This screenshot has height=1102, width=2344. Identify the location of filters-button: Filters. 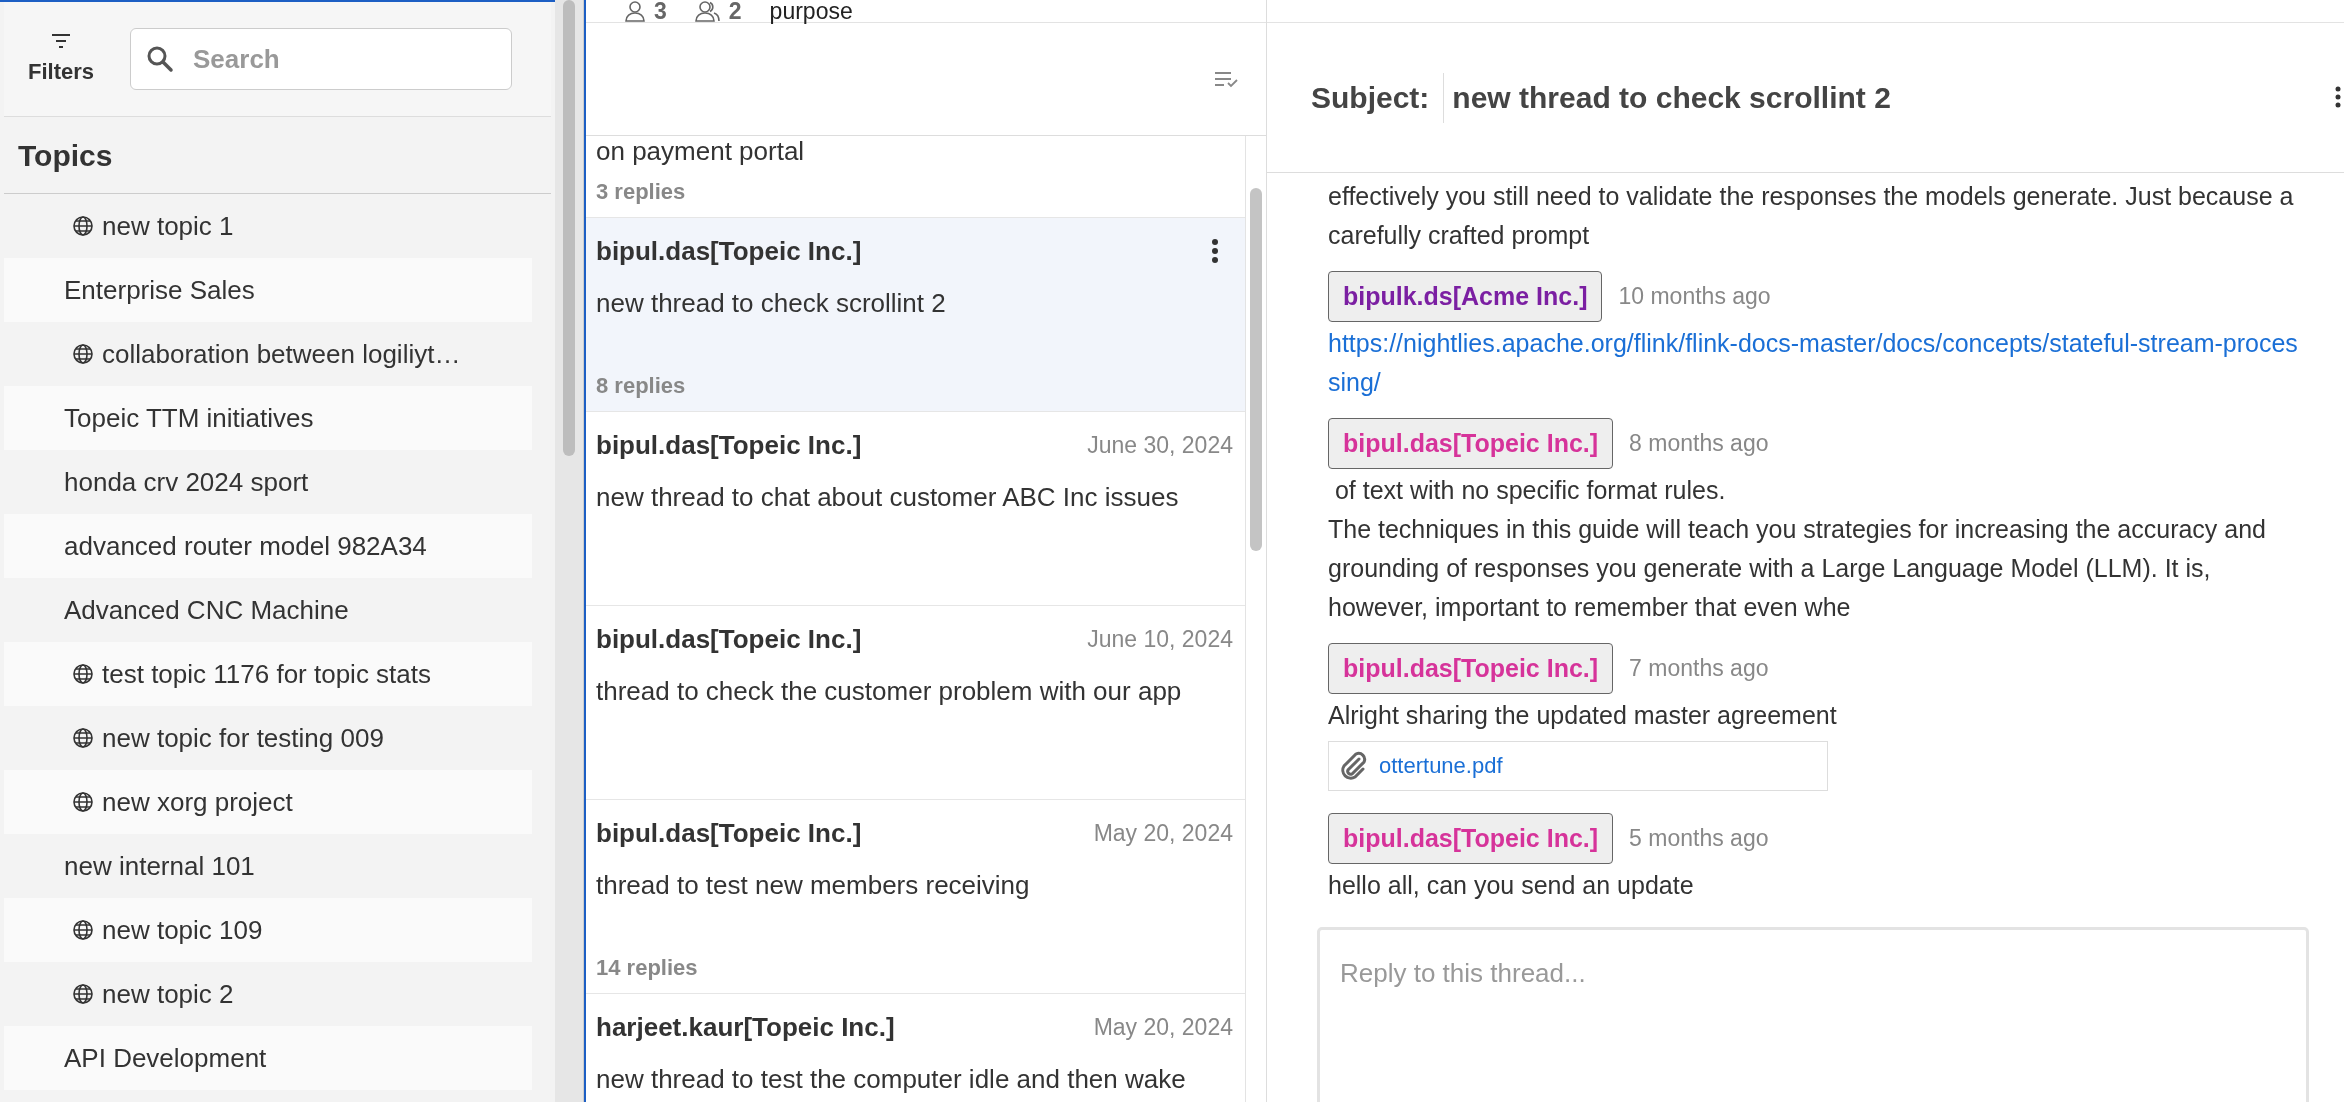
(61, 59).